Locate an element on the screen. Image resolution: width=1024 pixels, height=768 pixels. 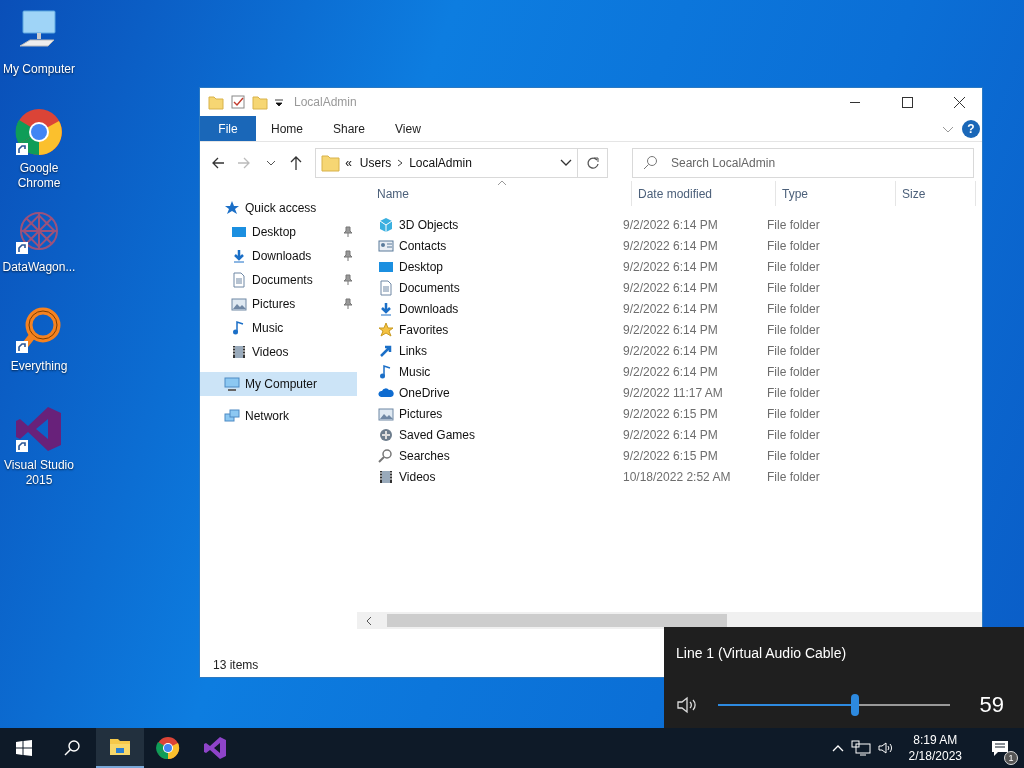
notification-count: 1 is located at coordinates (1011, 758).